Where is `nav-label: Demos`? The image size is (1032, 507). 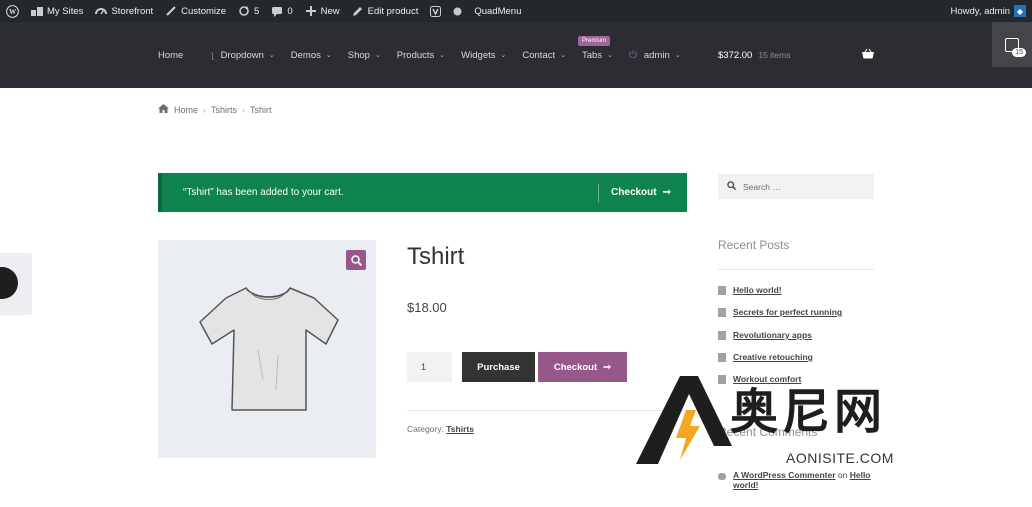
nav-label: Demos is located at coordinates (305, 55).